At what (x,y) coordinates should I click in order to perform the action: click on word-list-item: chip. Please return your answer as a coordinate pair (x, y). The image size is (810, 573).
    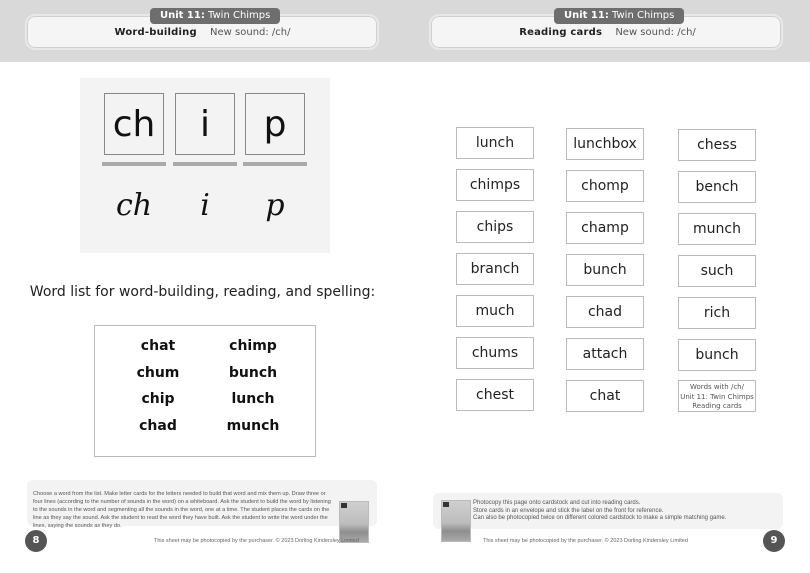
    Looking at the image, I should click on (158, 399).